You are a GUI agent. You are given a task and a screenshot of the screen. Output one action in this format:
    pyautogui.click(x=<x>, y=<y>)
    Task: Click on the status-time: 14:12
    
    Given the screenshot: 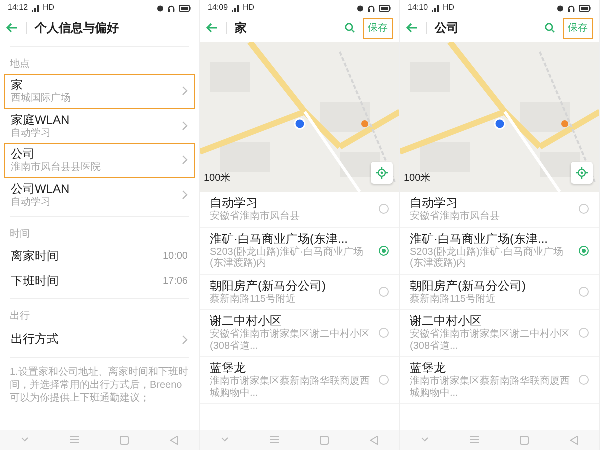 What is the action you would take?
    pyautogui.click(x=18, y=8)
    